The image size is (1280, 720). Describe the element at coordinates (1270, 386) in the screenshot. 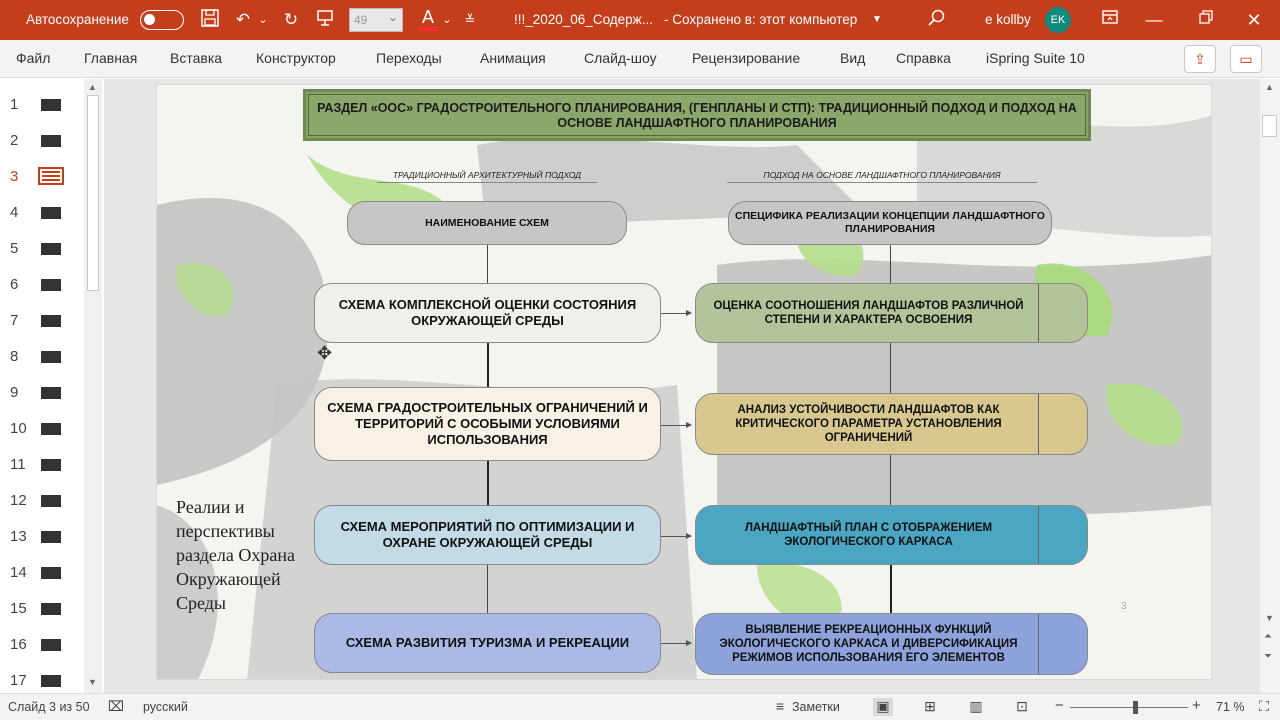

I see `slide-scrollbar: ▲ ▼ ⏶ ⏷` at that location.